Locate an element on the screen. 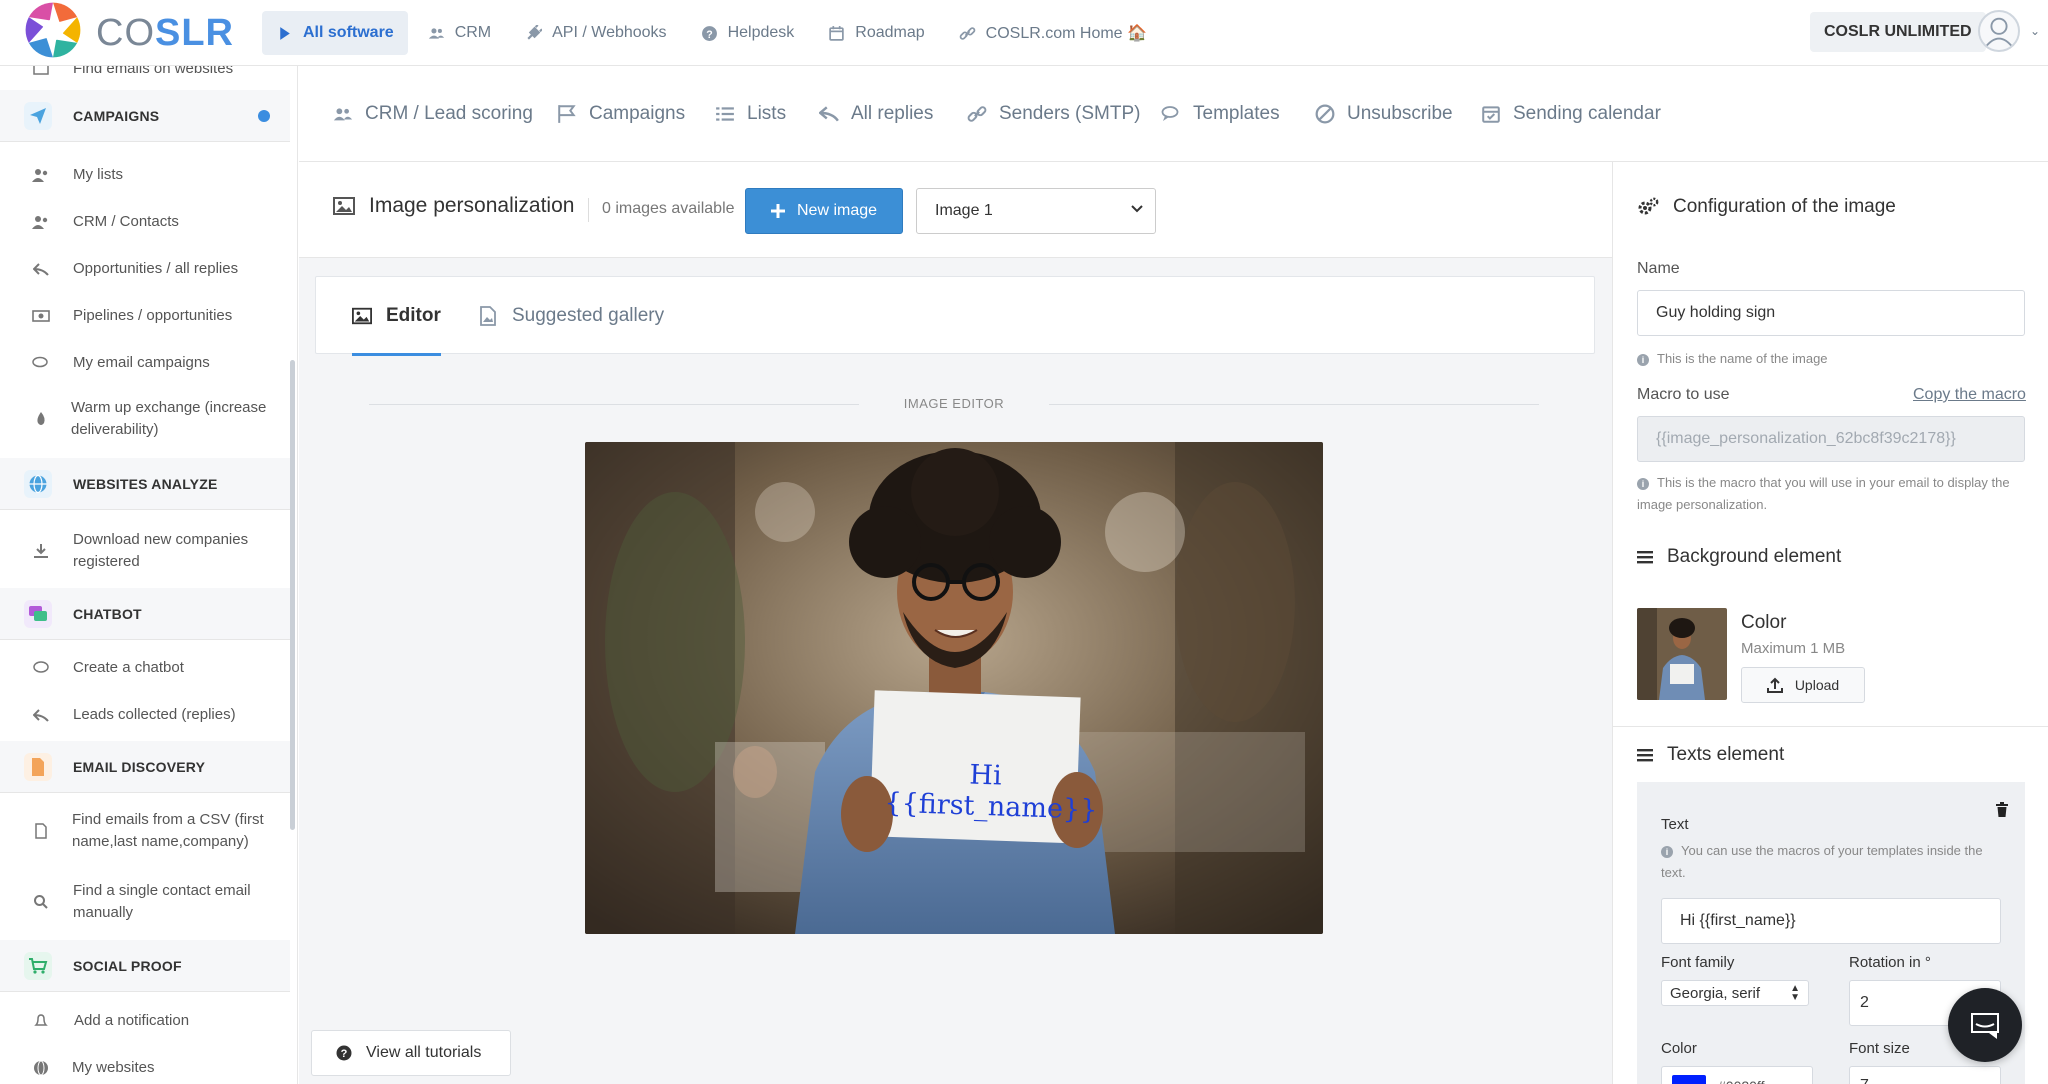 Image resolution: width=2048 pixels, height=1084 pixels. view-tutorials-button: ? View all tutorials is located at coordinates (411, 1053).